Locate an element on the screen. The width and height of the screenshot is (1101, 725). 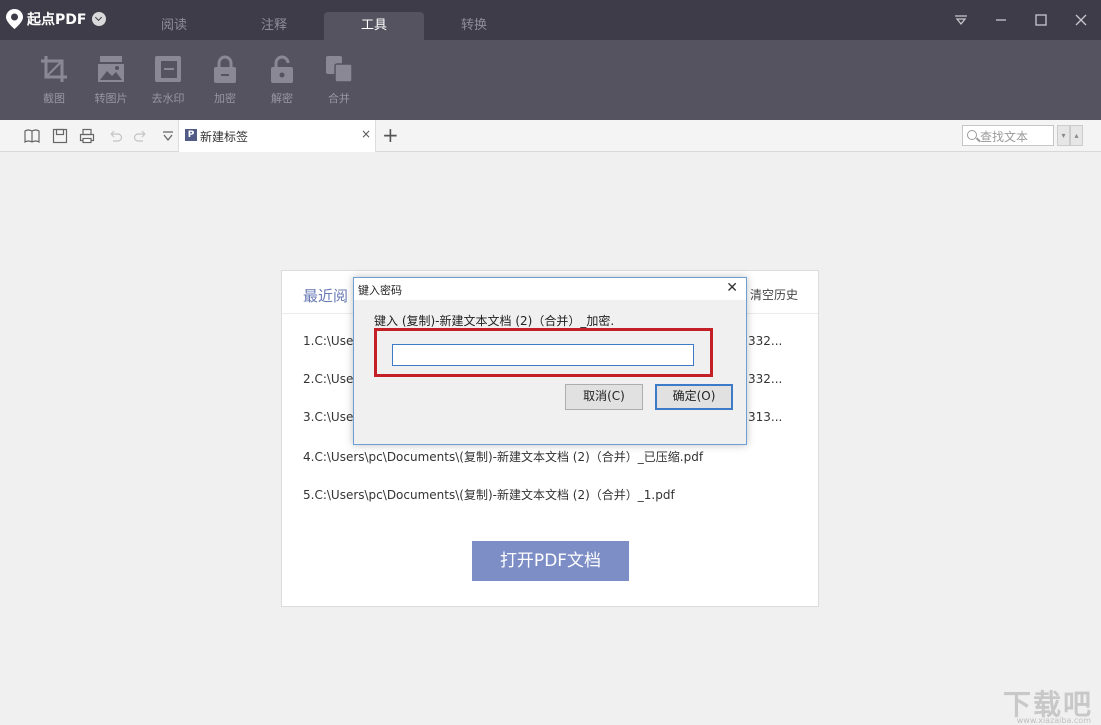
document-tab-label: 新建标签 is located at coordinates (224, 137).